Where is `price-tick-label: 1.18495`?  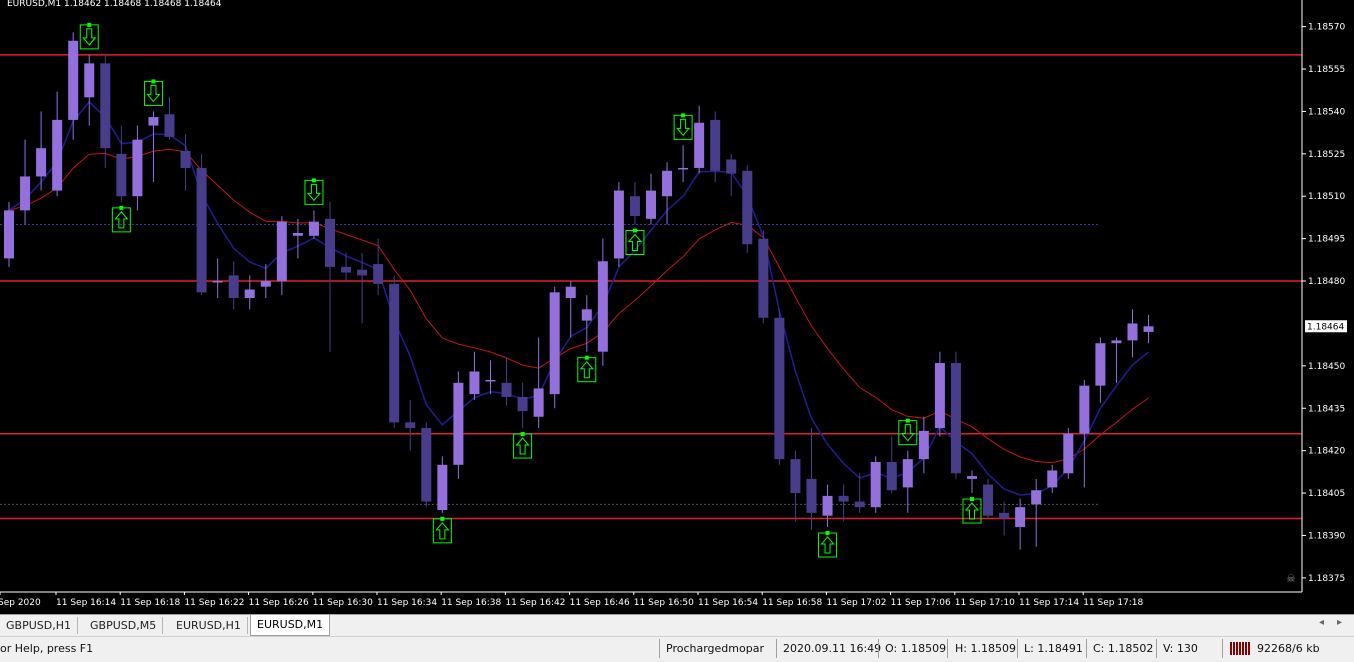 price-tick-label: 1.18495 is located at coordinates (1326, 240).